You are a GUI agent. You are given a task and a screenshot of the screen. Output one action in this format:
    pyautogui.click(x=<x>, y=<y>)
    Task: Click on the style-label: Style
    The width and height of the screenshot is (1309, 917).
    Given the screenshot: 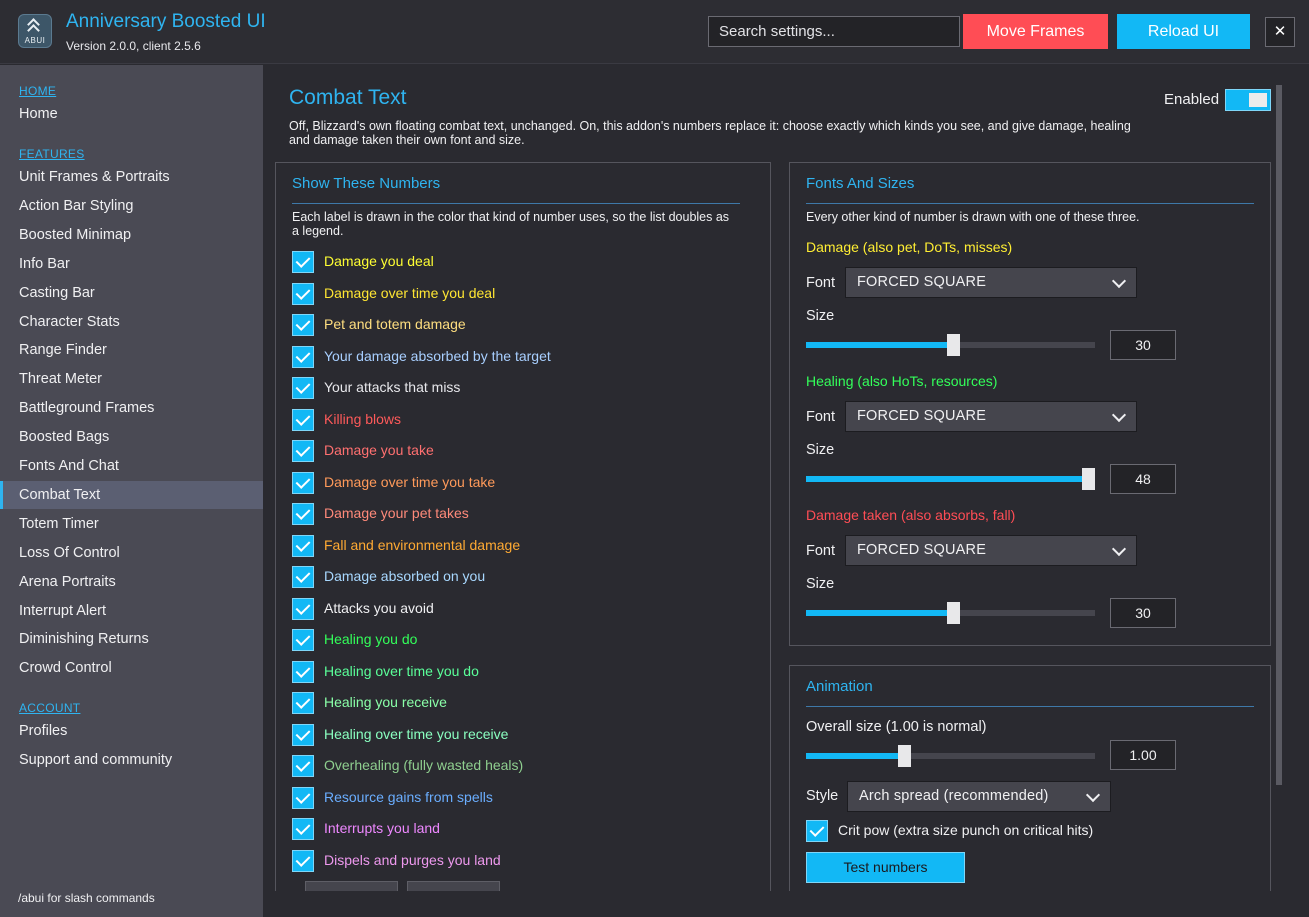 What is the action you would take?
    pyautogui.click(x=822, y=796)
    